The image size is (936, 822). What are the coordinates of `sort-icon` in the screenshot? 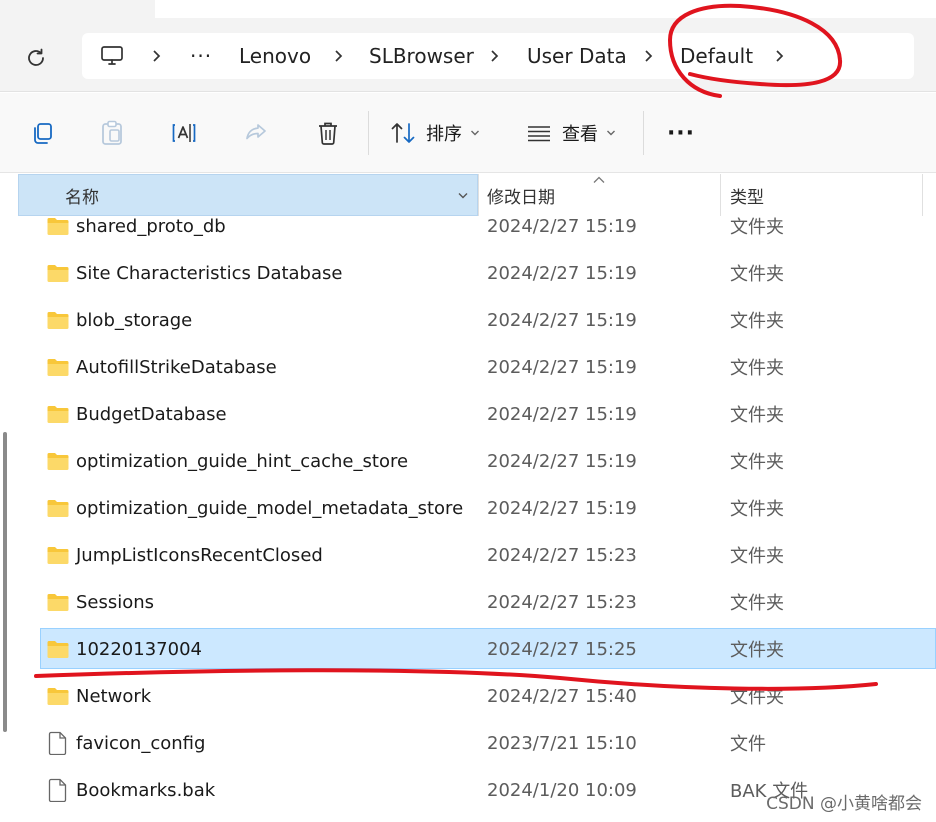 It's located at (403, 133).